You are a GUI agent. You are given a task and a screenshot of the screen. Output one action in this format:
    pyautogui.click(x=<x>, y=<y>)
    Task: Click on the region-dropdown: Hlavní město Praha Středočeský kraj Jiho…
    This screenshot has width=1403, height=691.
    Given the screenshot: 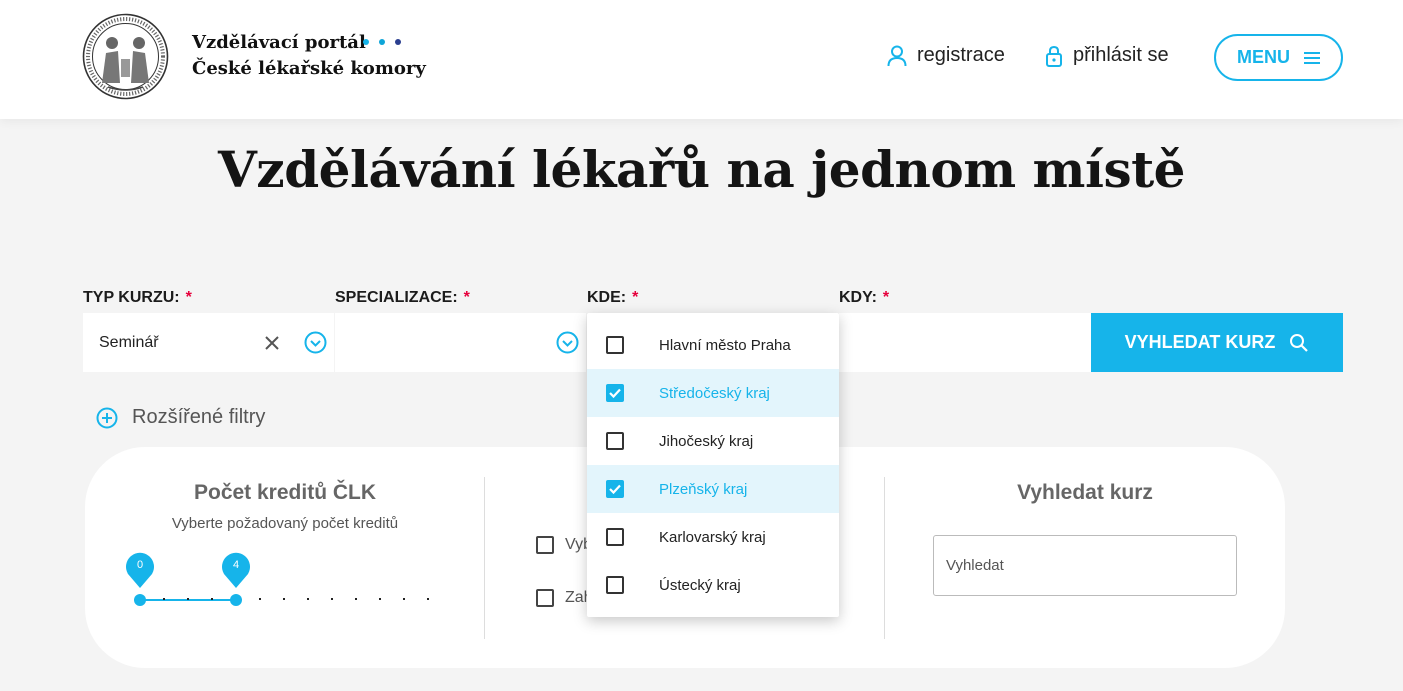 What is the action you would take?
    pyautogui.click(x=713, y=465)
    